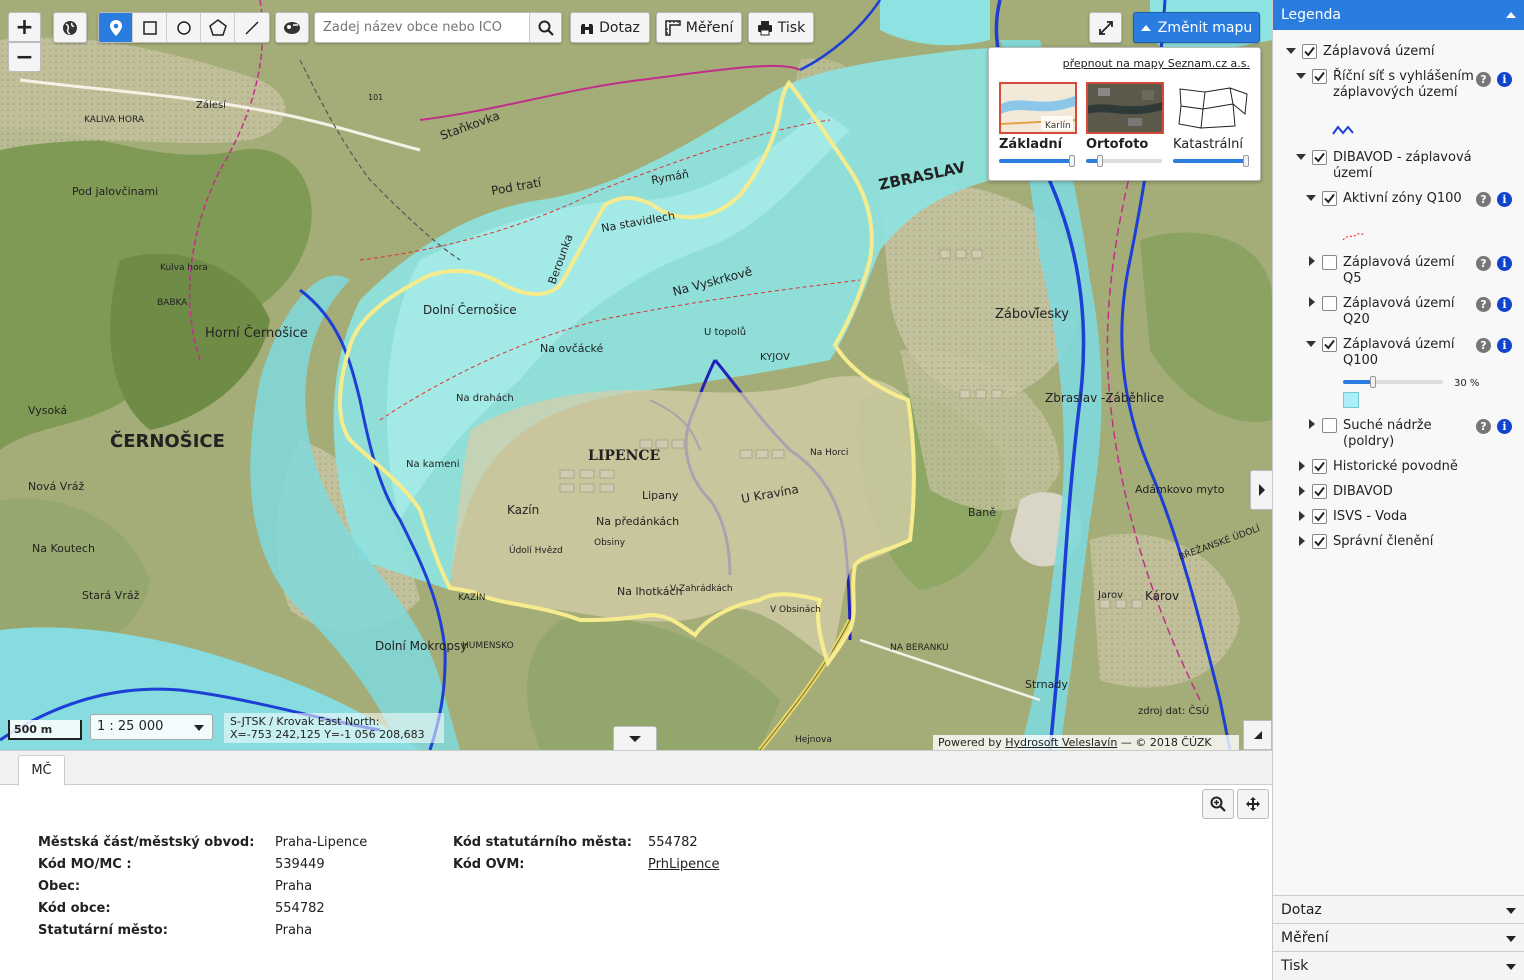  I want to click on info-value: 554782, so click(300, 908).